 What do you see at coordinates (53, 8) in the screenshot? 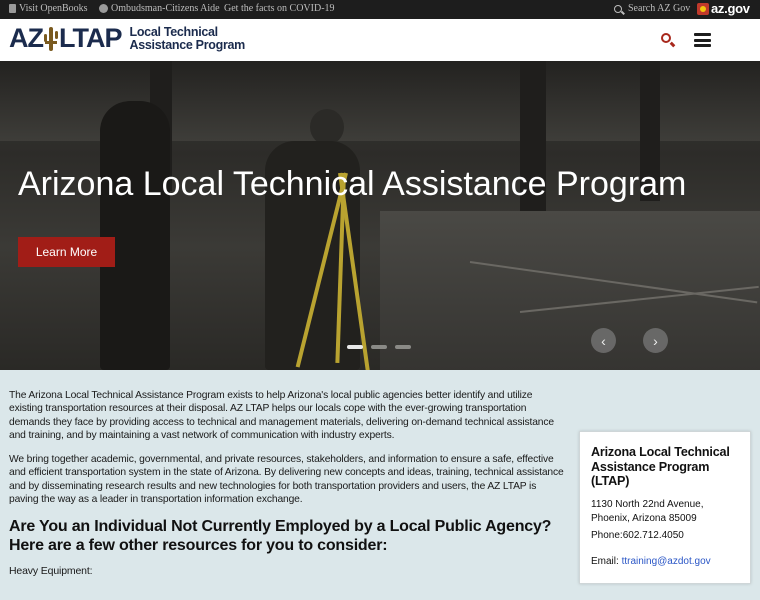
I see `openbooks-label: Visit OpenBooks` at bounding box center [53, 8].